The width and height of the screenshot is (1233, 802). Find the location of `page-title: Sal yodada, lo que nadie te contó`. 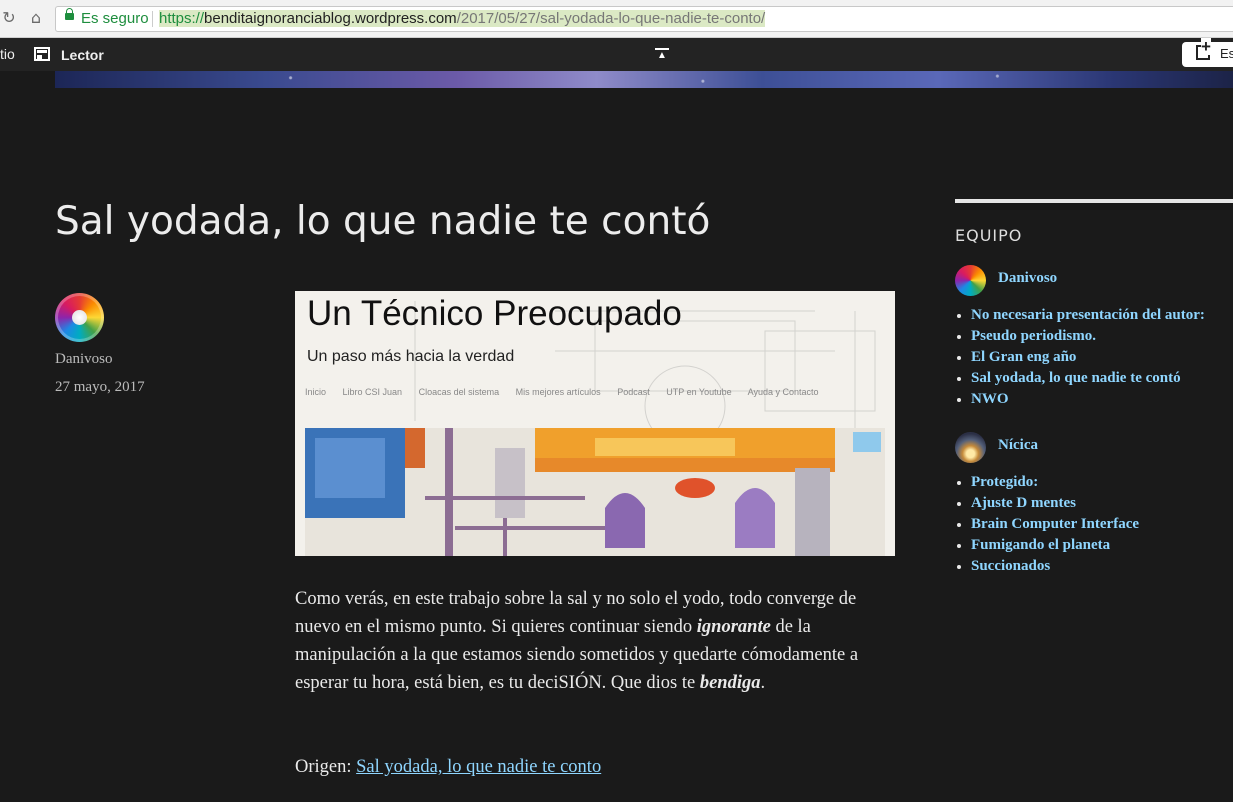

page-title: Sal yodada, lo que nadie te contó is located at coordinates (383, 221).